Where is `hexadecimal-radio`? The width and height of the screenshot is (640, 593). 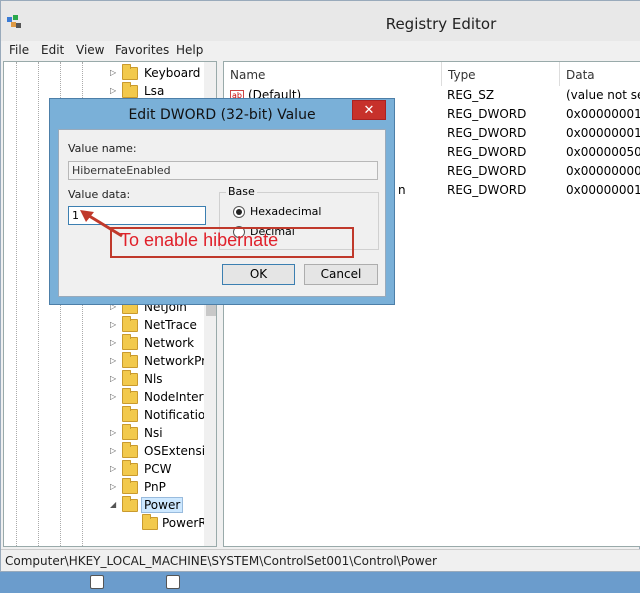 hexadecimal-radio is located at coordinates (239, 212).